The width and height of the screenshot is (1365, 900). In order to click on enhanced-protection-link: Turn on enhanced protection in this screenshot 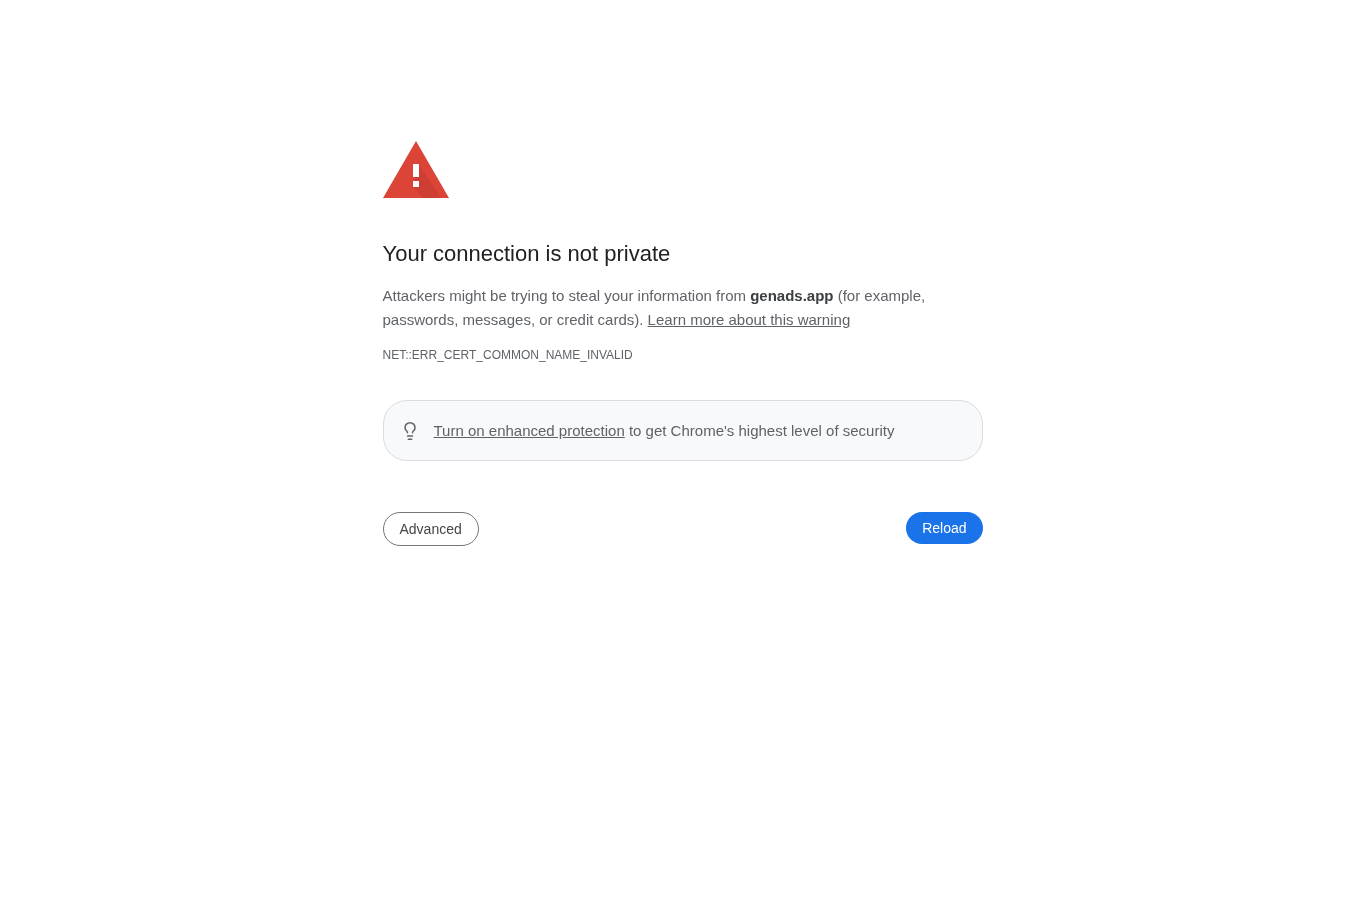, I will do `click(529, 430)`.